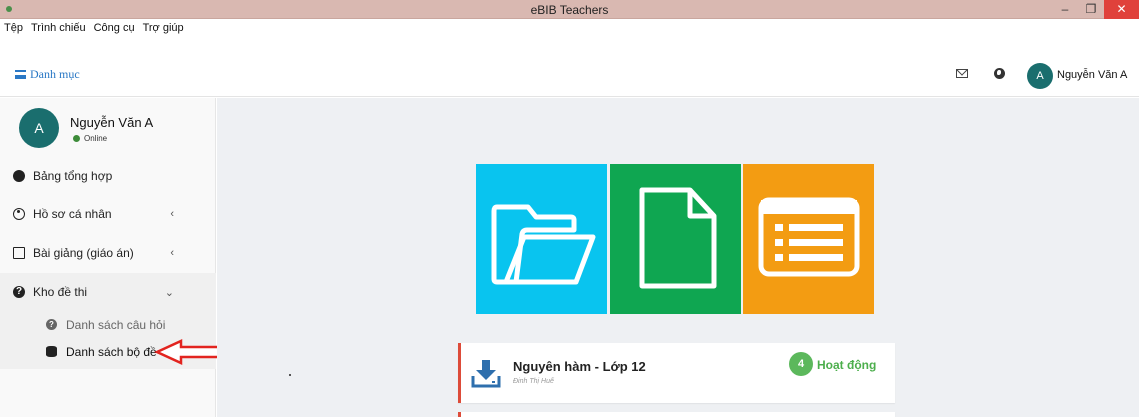 This screenshot has height=417, width=1139. I want to click on menu-slideshow: Trình chiếu, so click(58, 28).